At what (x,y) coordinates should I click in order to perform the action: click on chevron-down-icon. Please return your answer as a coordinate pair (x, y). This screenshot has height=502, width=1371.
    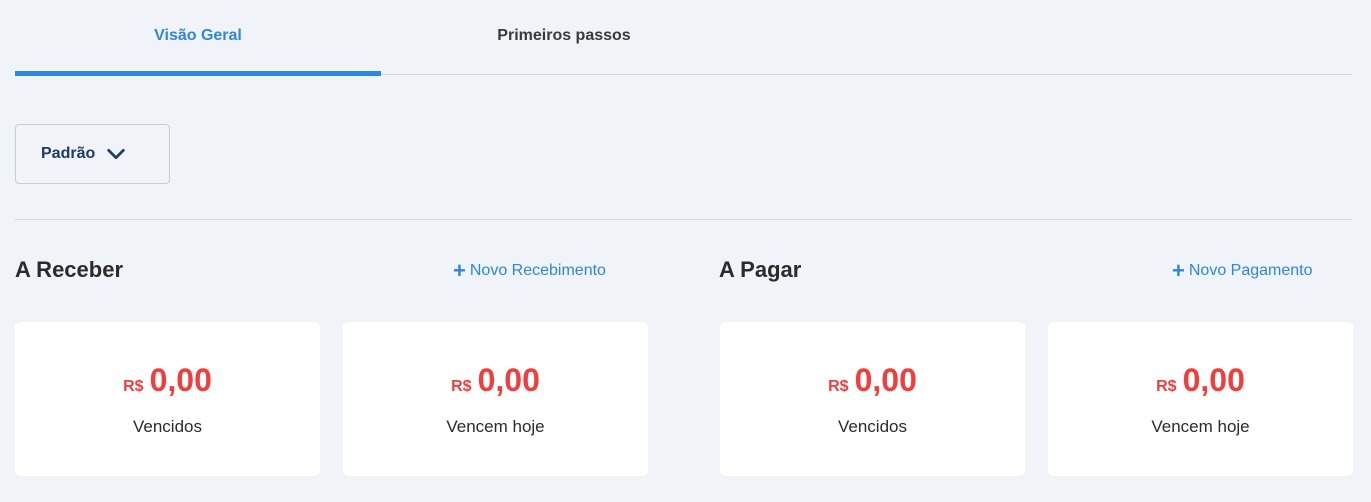
    Looking at the image, I should click on (116, 154).